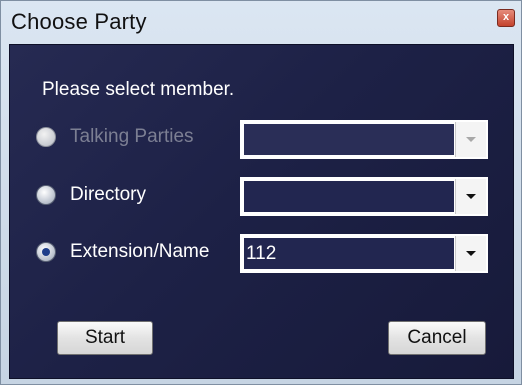 The height and width of the screenshot is (385, 522). What do you see at coordinates (349, 253) in the screenshot?
I see `extension-name-combo-value: 112` at bounding box center [349, 253].